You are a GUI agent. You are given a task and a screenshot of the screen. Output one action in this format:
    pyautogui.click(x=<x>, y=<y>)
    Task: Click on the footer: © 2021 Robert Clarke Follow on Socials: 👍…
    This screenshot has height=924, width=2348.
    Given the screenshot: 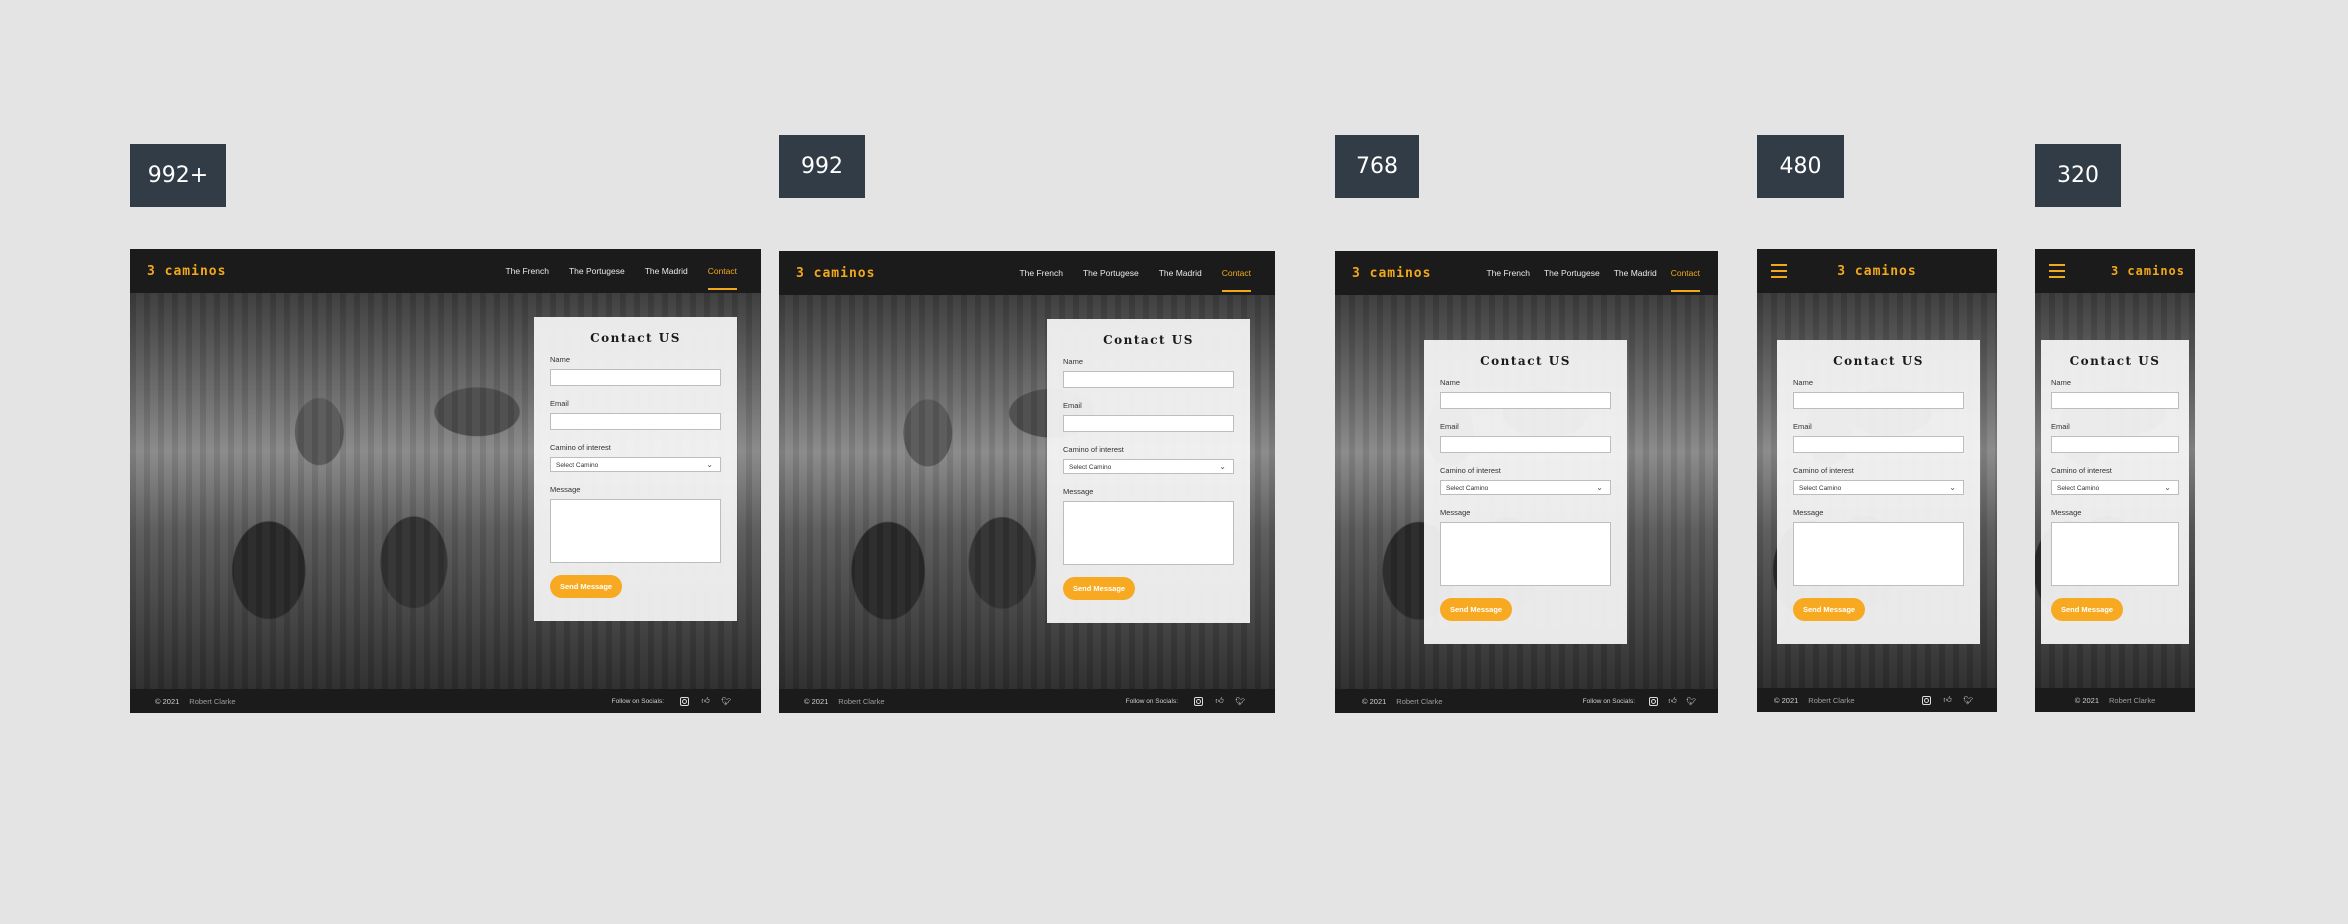 What is the action you would take?
    pyautogui.click(x=1027, y=701)
    